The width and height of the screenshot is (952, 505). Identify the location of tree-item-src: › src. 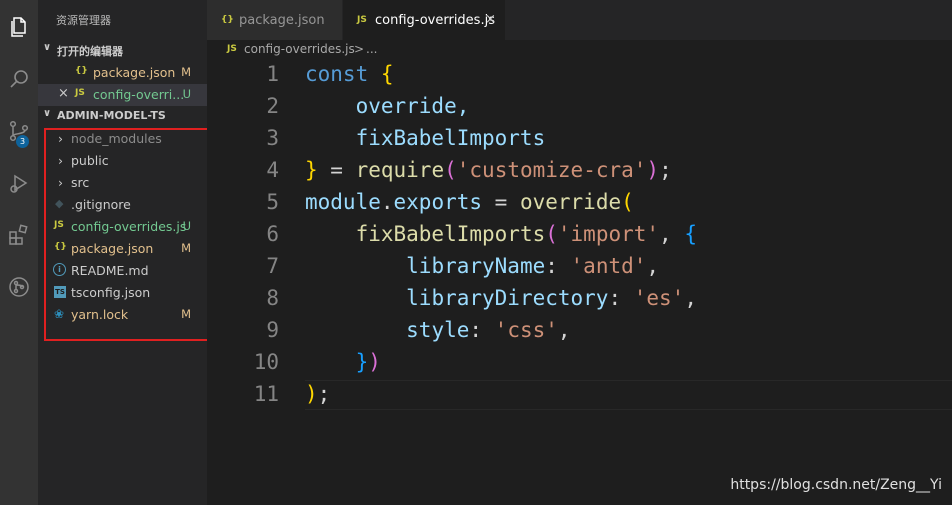
(122, 183).